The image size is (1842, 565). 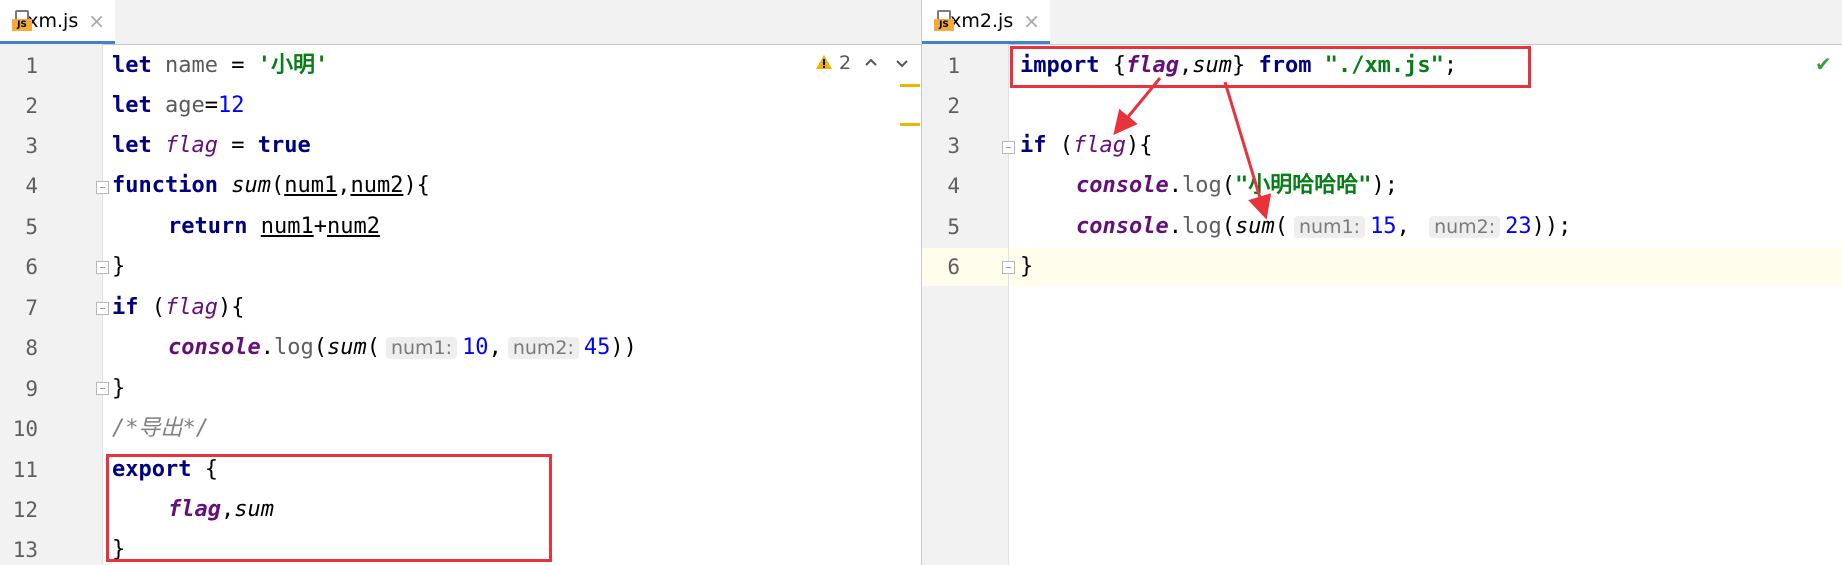 What do you see at coordinates (25, 429) in the screenshot?
I see `line-number: 10` at bounding box center [25, 429].